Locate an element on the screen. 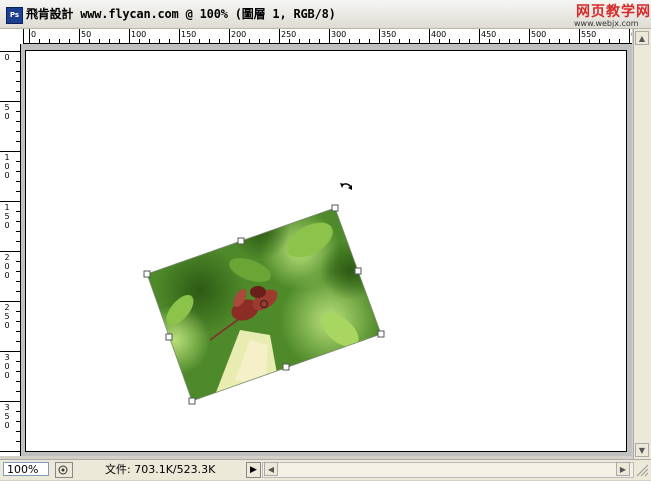 The width and height of the screenshot is (651, 481). status-bar: 100% 文件: 703.1K/523.3K ▶ ◀ ▶ is located at coordinates (325, 469).